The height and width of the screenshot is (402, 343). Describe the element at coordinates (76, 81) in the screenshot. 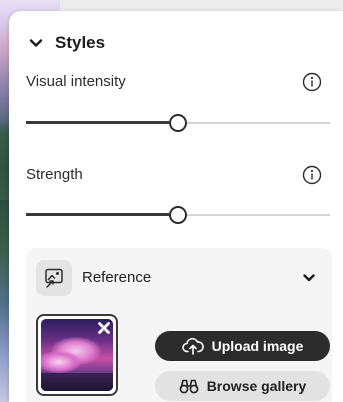

I see `visual-intensity-label: Visual intensity` at that location.